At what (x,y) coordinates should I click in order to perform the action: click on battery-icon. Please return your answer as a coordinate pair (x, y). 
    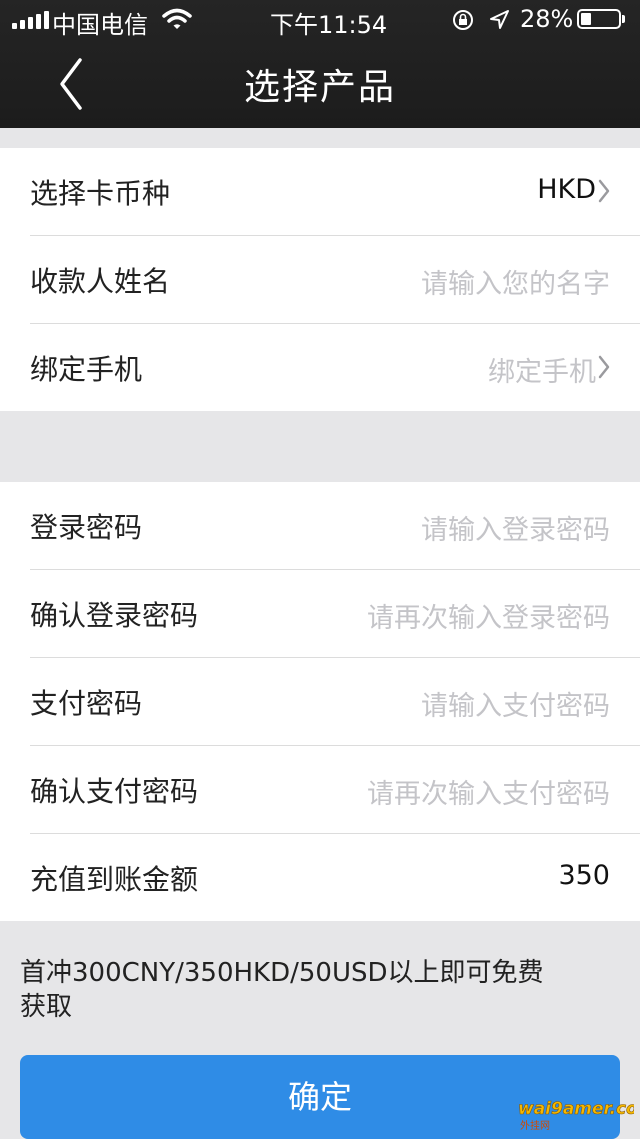
    Looking at the image, I should click on (601, 19).